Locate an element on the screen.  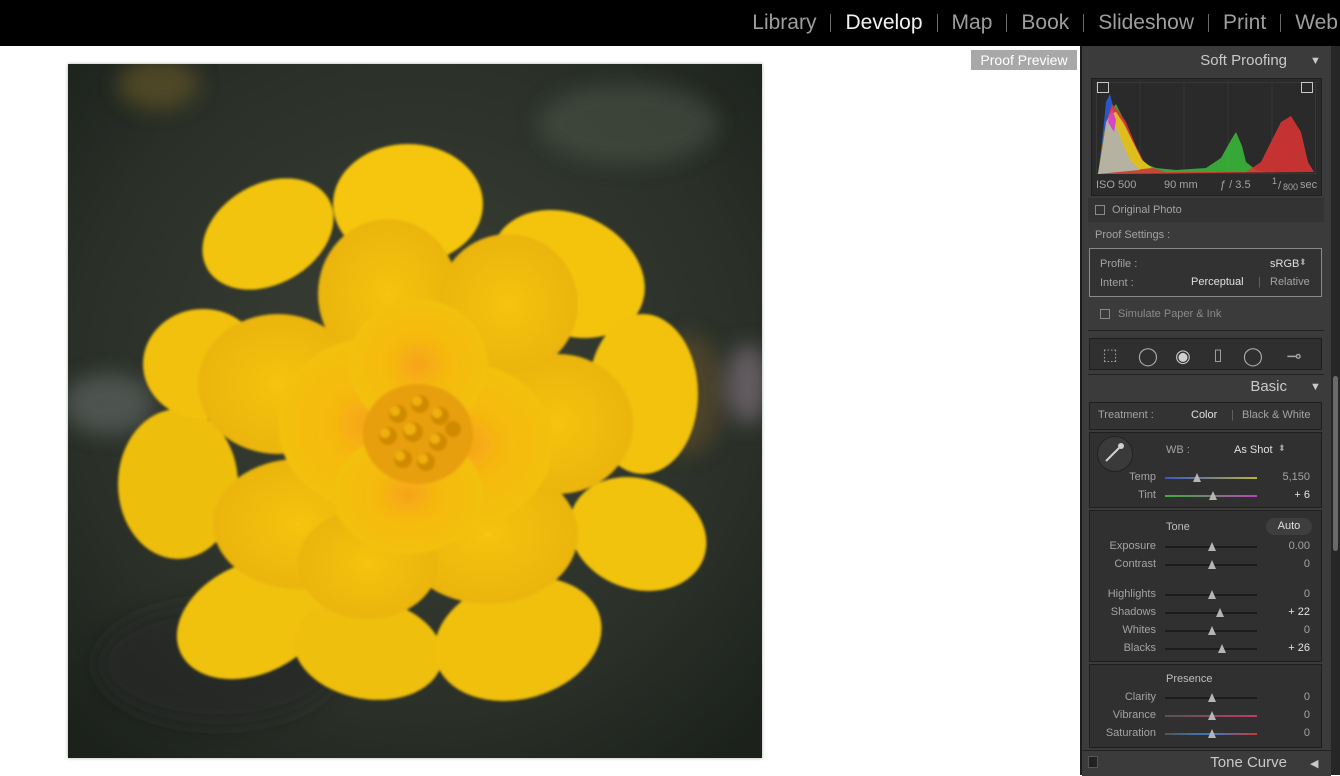
eyedropper-icon is located at coordinates (1114, 452).